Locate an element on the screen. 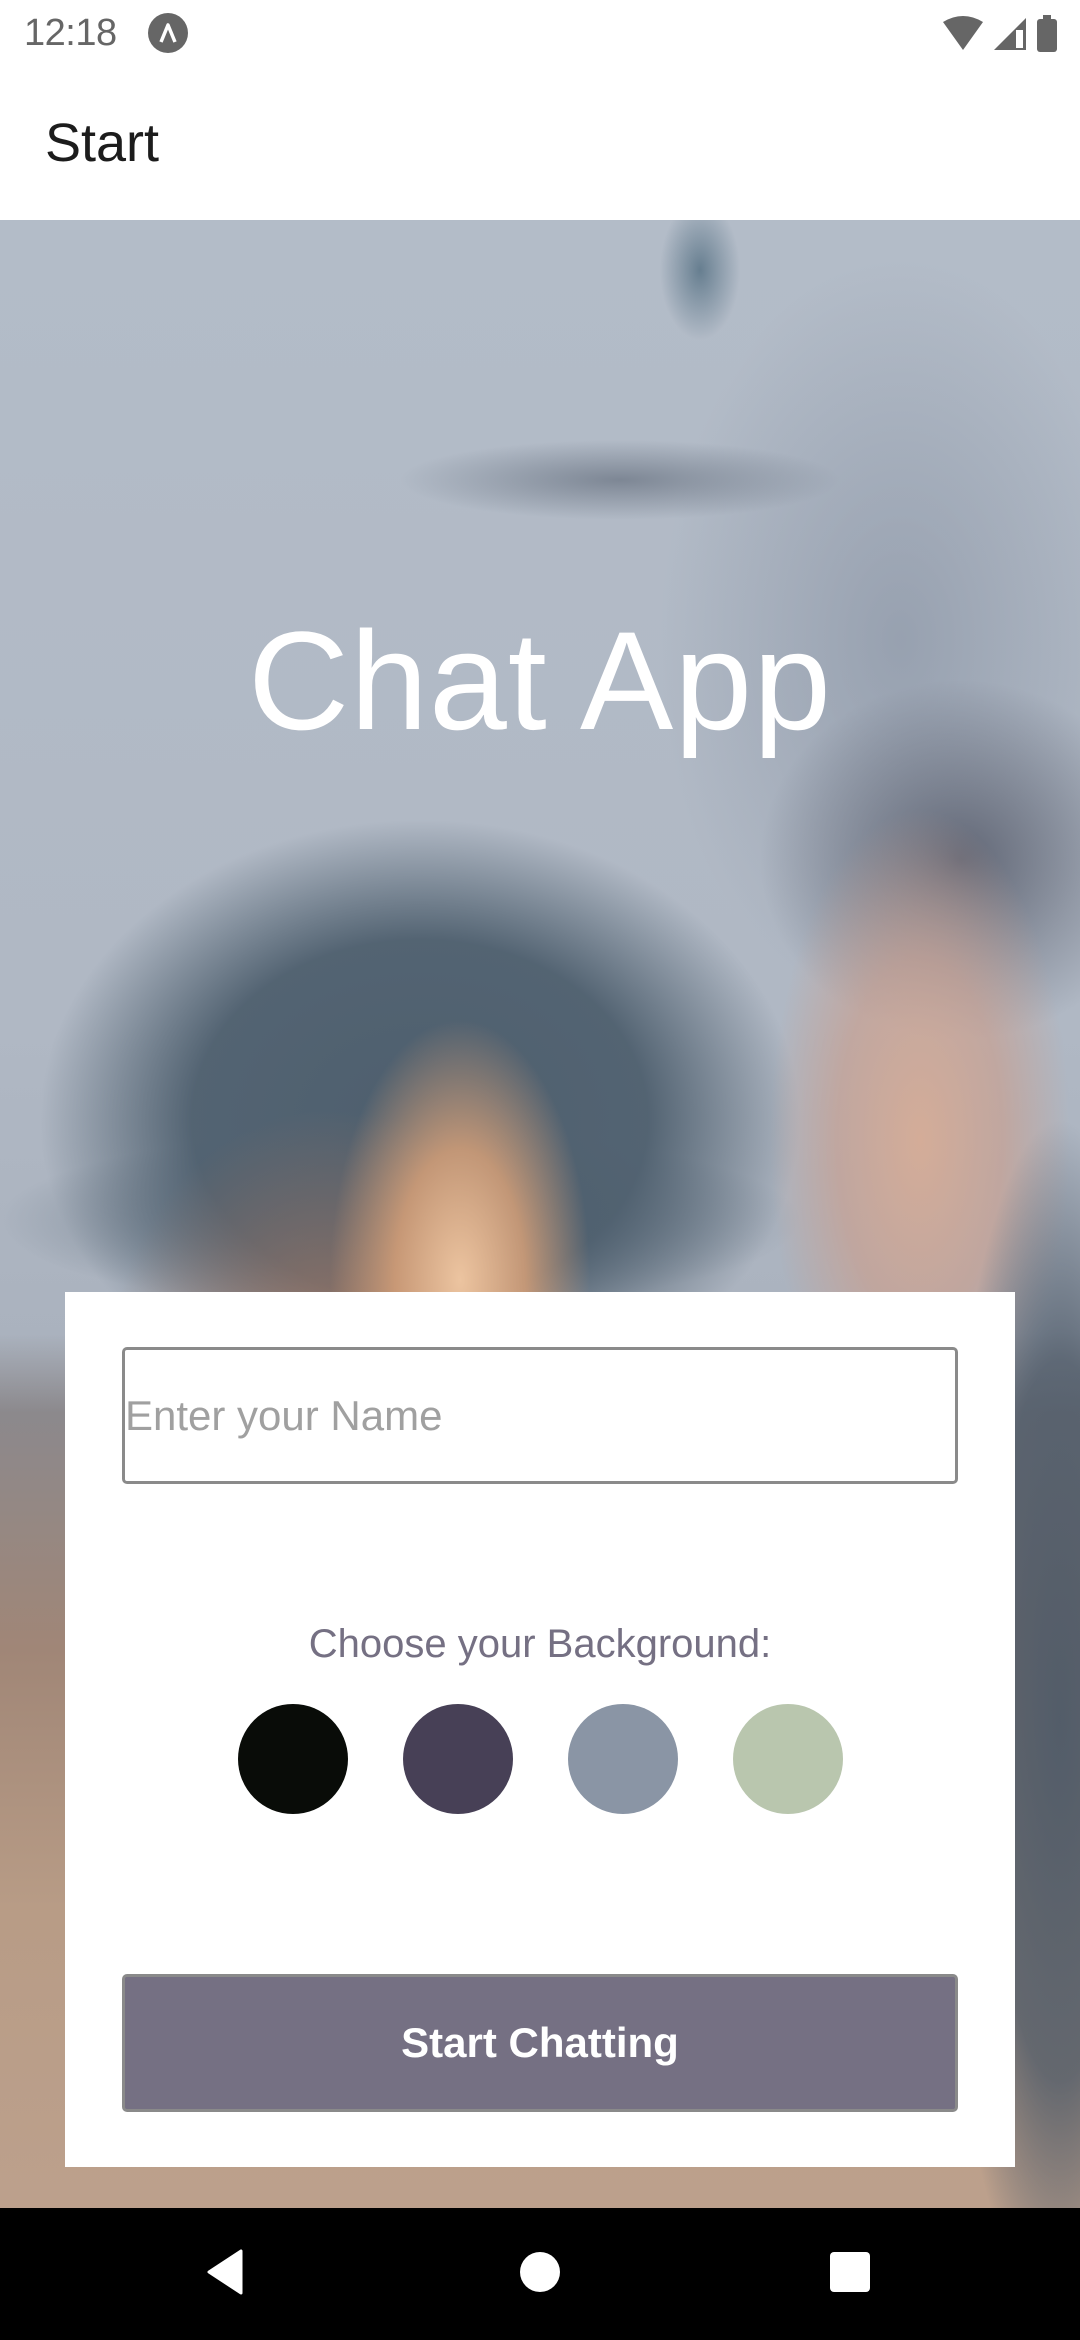 The width and height of the screenshot is (1080, 2340). background-choice-label: Choose your Background: is located at coordinates (540, 1644).